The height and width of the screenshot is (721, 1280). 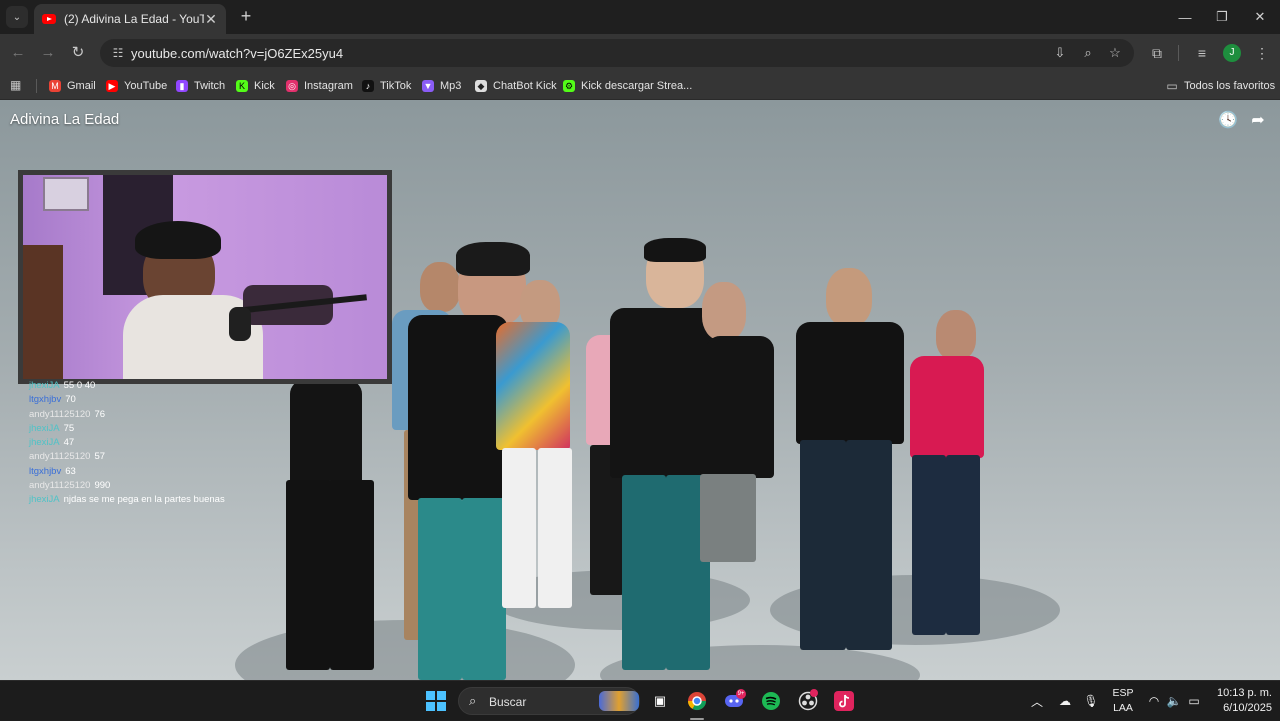 What do you see at coordinates (200, 86) in the screenshot?
I see `bookmark-twitch: ▮ Twitch` at bounding box center [200, 86].